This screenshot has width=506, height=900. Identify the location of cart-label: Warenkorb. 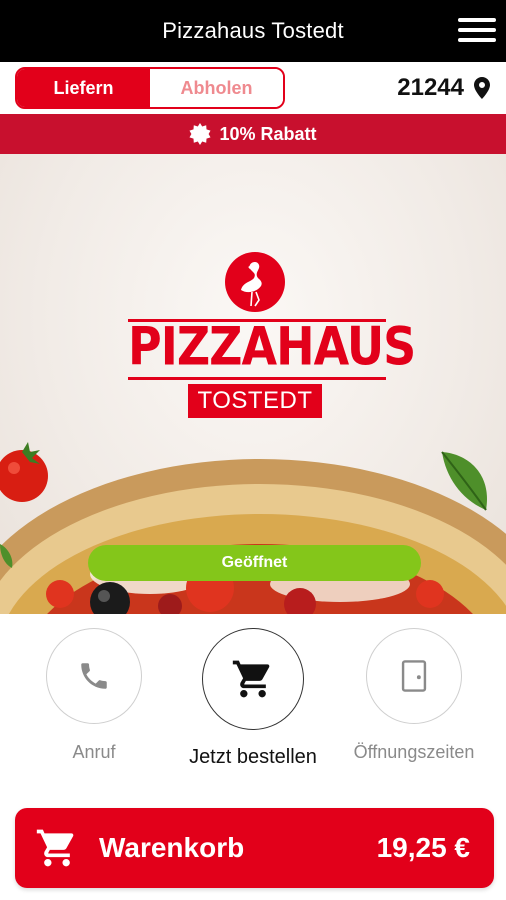
(172, 847).